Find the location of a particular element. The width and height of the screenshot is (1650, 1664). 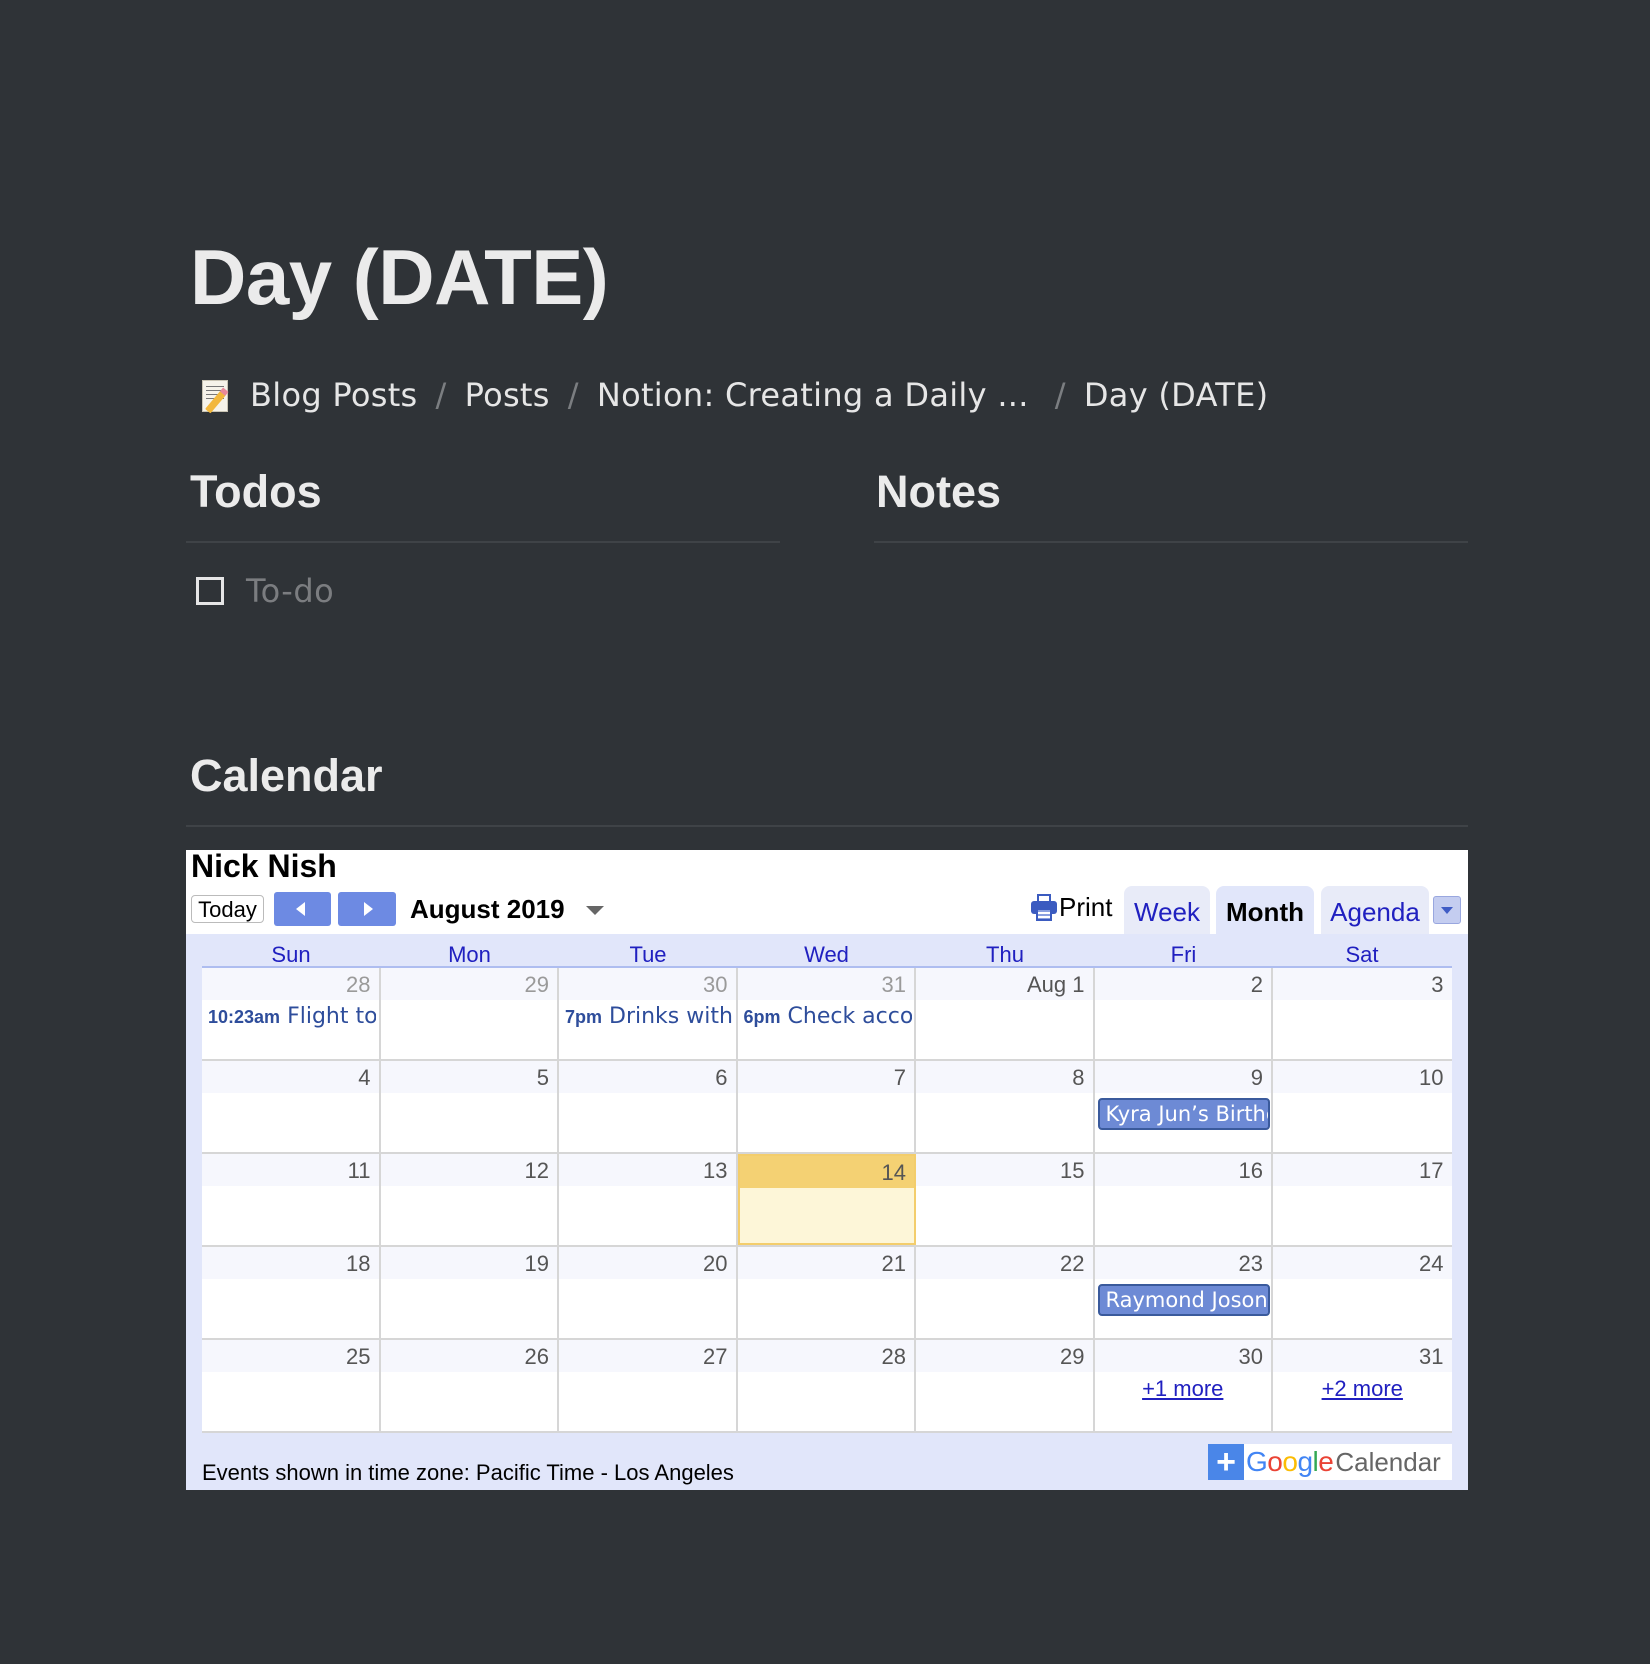

day-cell: 22 is located at coordinates (1005, 1292).